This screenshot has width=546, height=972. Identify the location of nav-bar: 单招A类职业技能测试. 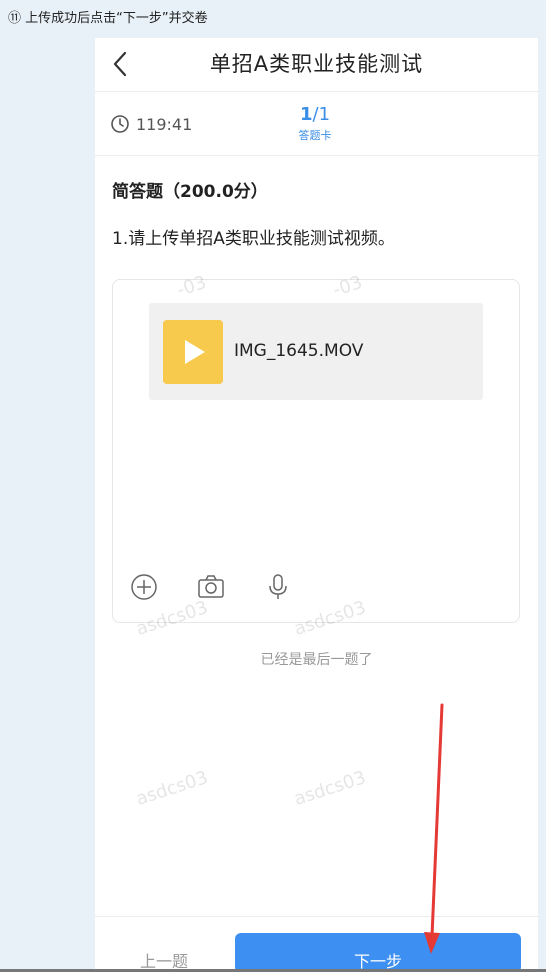
(316, 64).